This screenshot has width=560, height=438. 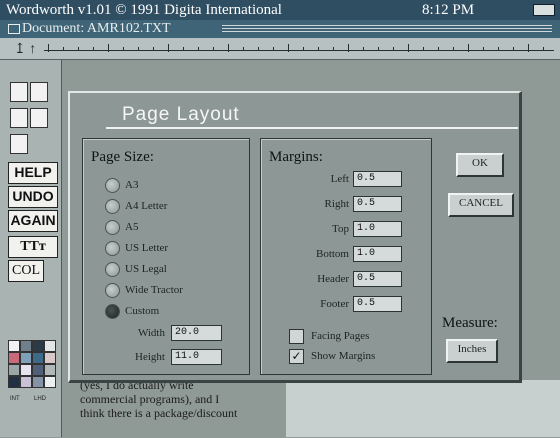 I want to click on footer-margin-row: Footer 0.5, so click(x=346, y=304).